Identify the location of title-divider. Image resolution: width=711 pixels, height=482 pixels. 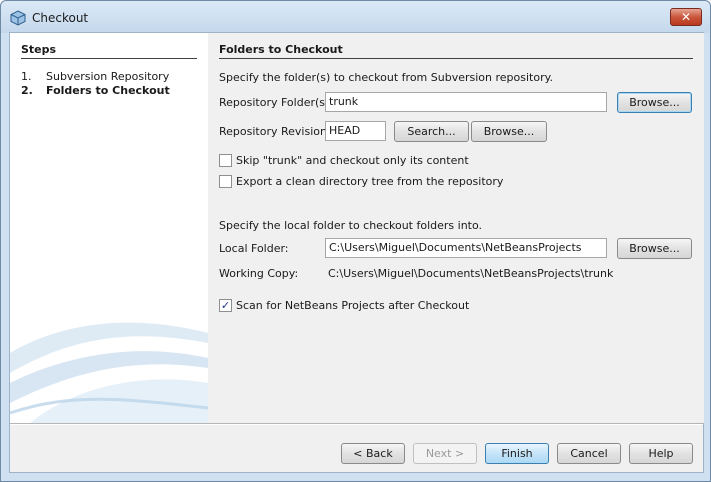
(456, 58).